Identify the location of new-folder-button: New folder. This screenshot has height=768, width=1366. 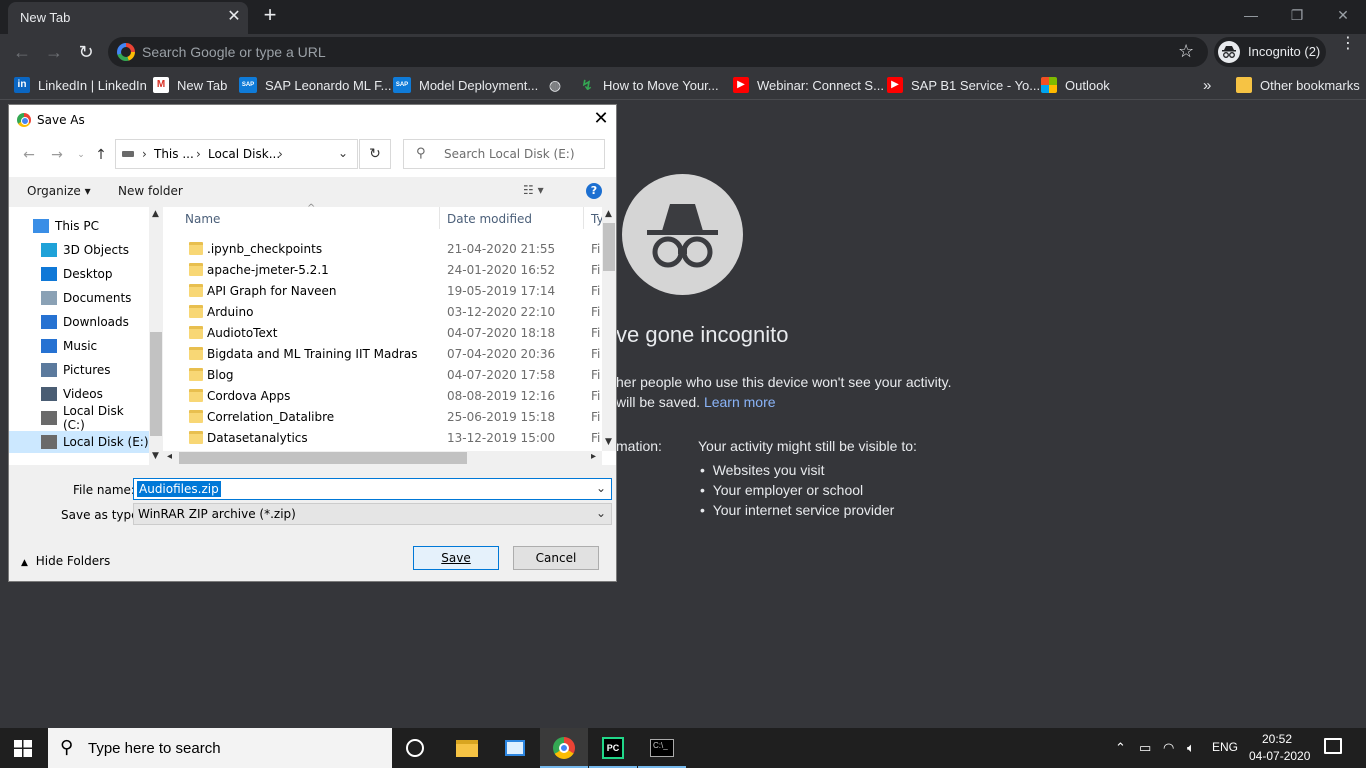
(150, 191).